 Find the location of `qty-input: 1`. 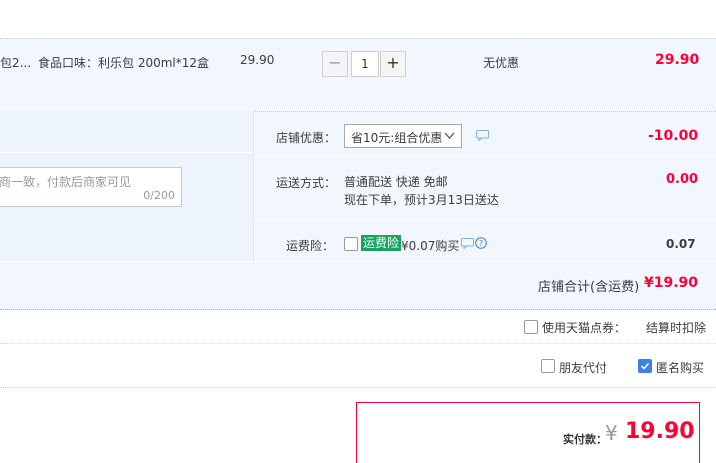

qty-input: 1 is located at coordinates (365, 64).